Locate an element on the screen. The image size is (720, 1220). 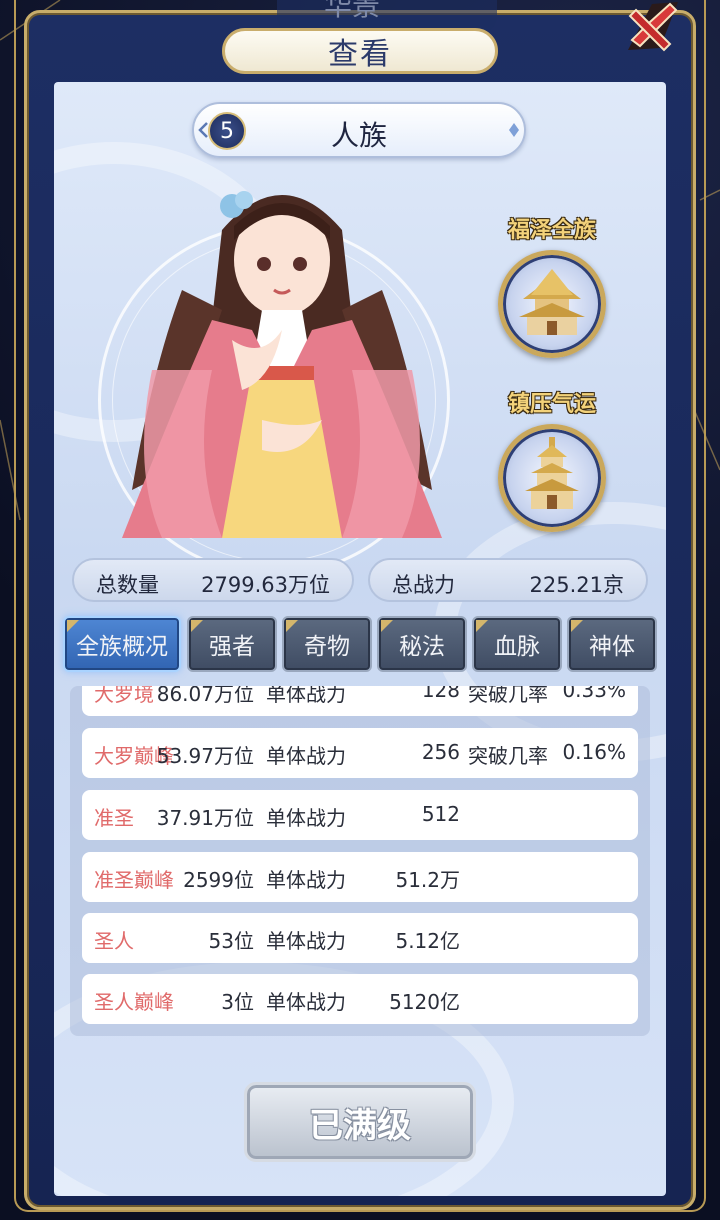
character-portrait is located at coordinates (282, 364).